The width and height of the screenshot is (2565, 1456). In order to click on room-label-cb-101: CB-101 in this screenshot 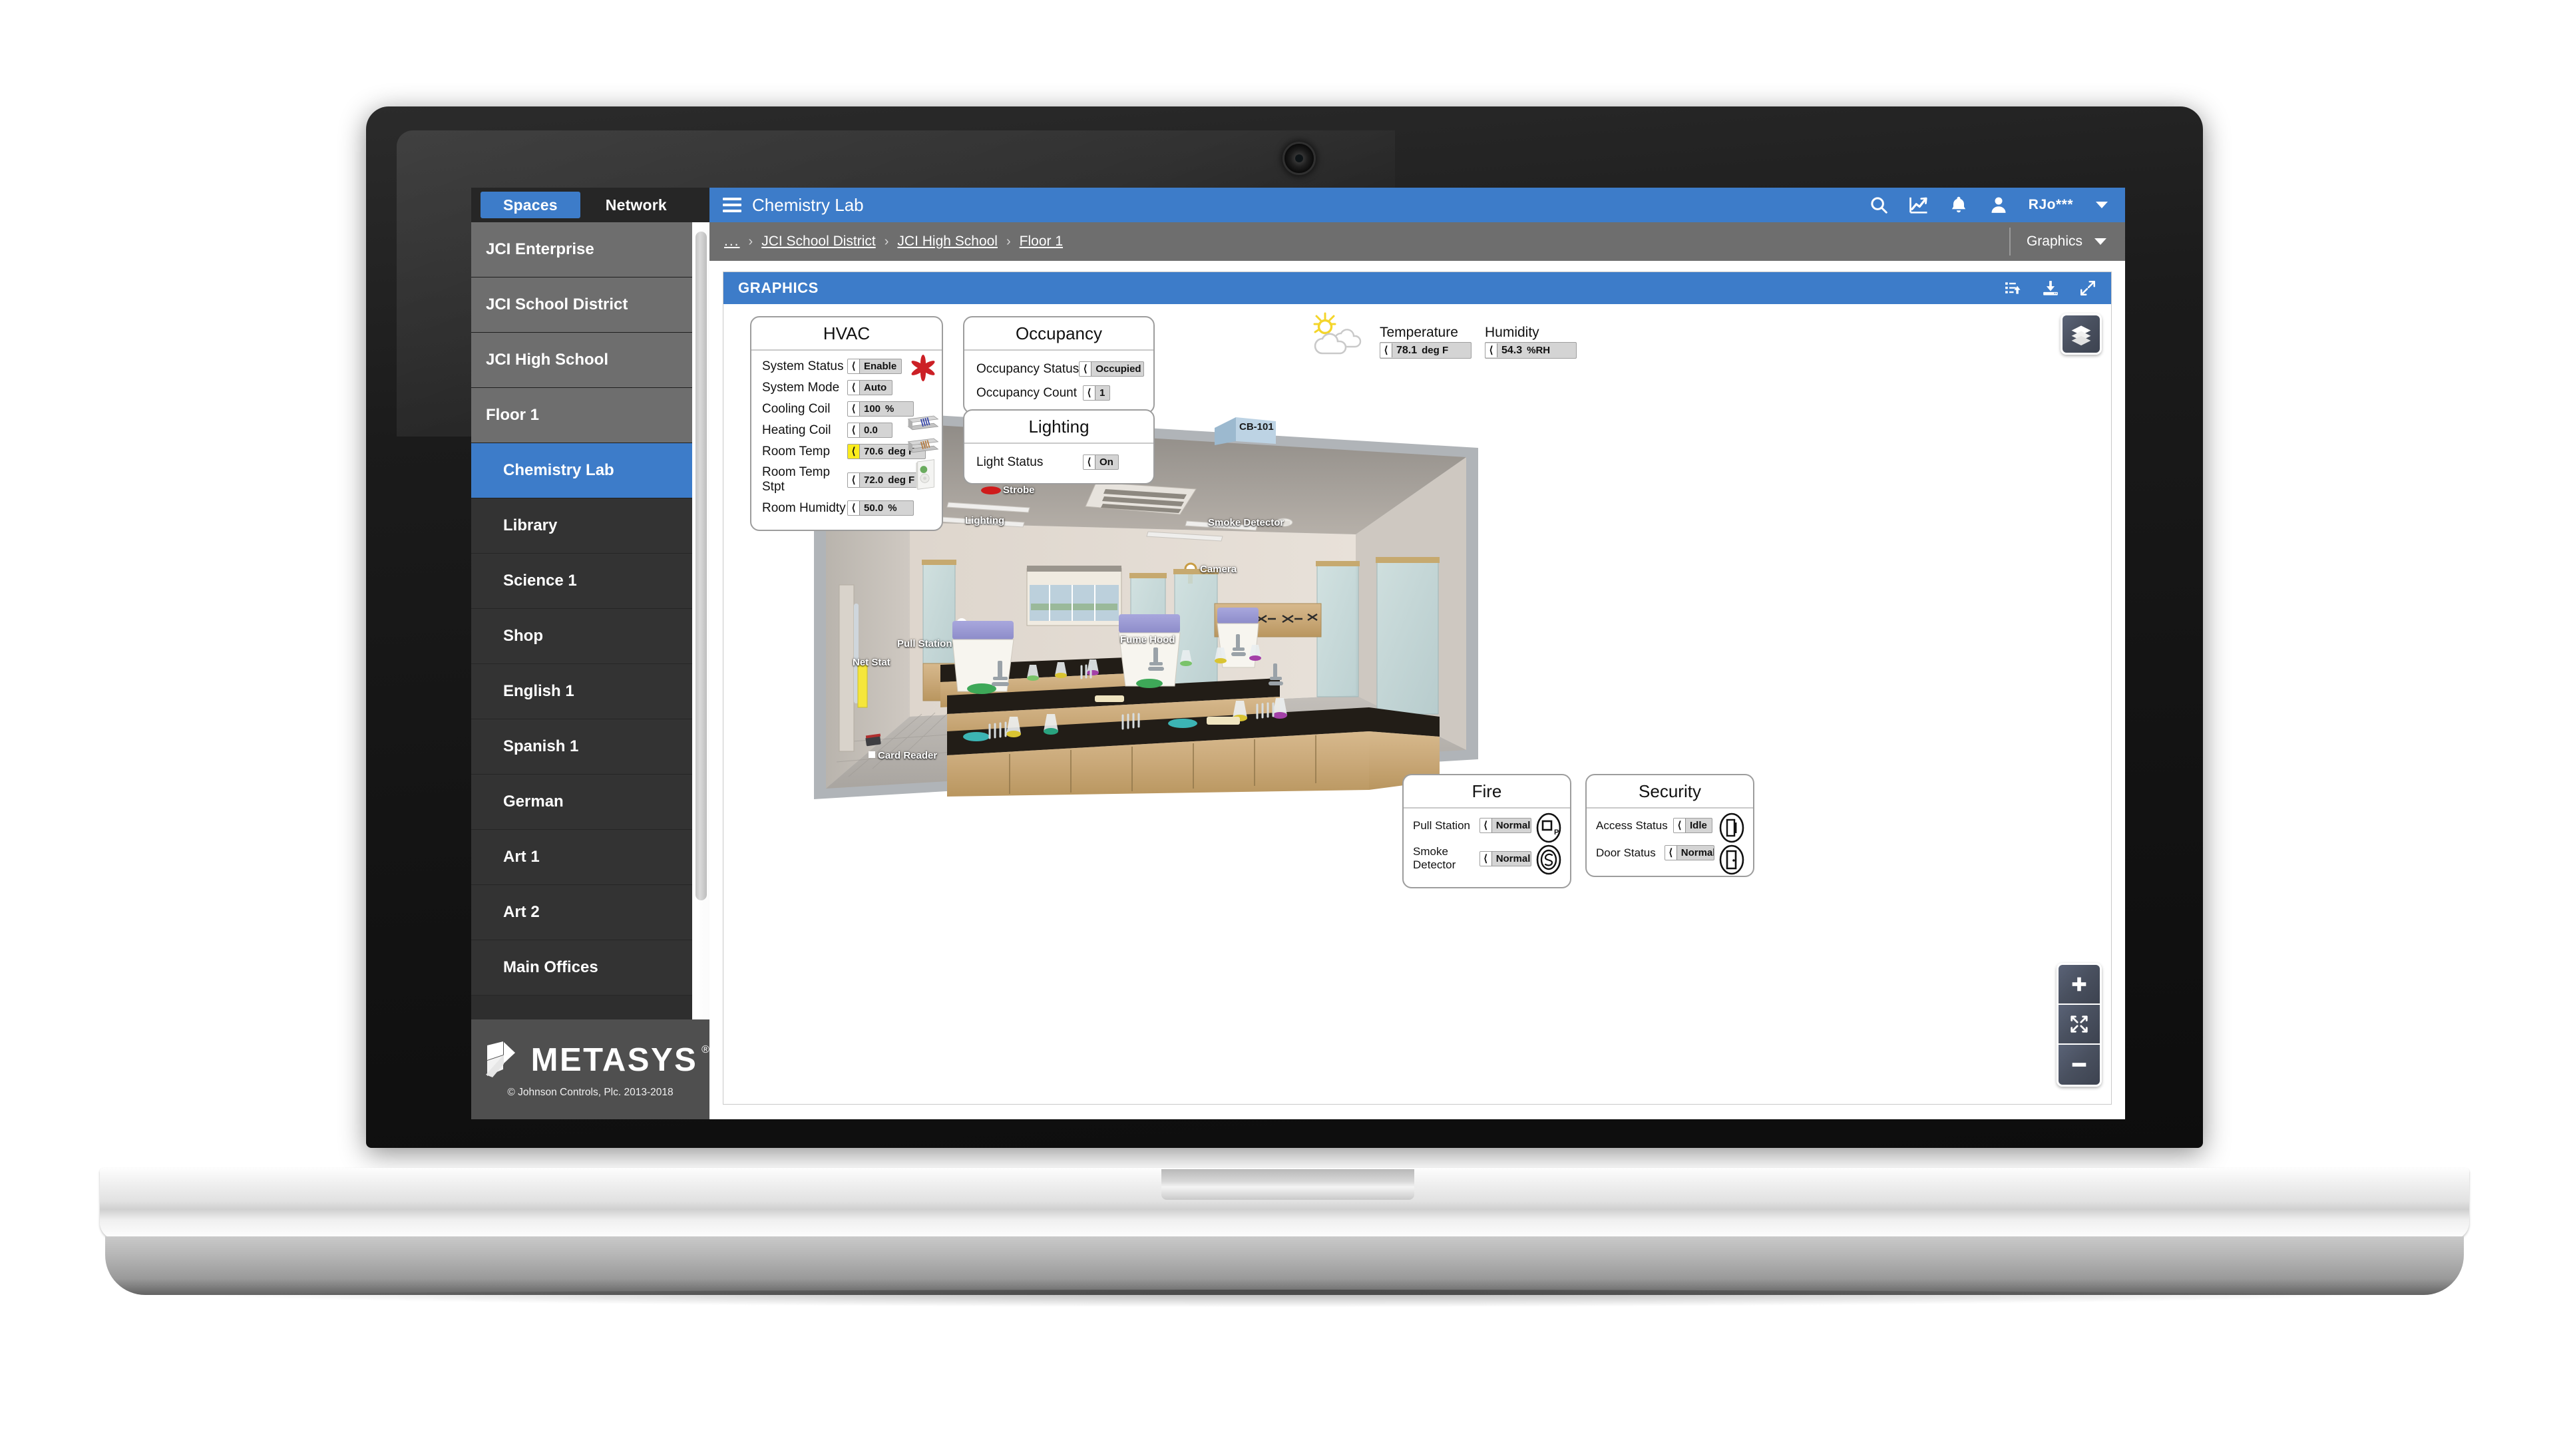, I will do `click(1256, 427)`.